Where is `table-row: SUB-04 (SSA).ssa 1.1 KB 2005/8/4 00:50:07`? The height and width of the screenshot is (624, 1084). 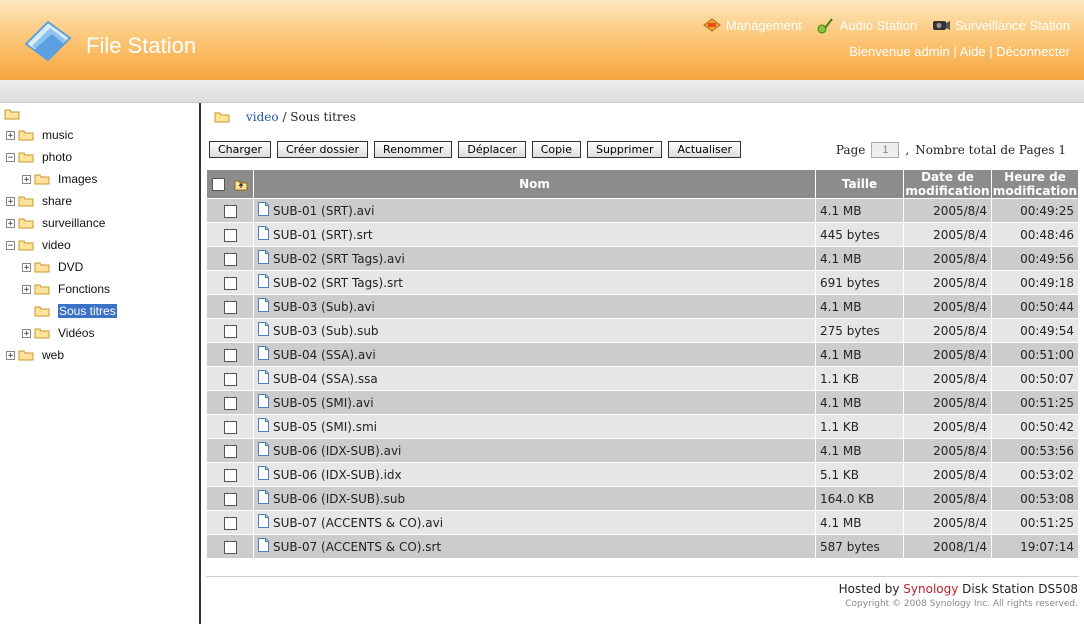
table-row: SUB-04 (SSA).ssa 1.1 KB 2005/8/4 00:50:07 is located at coordinates (642, 378).